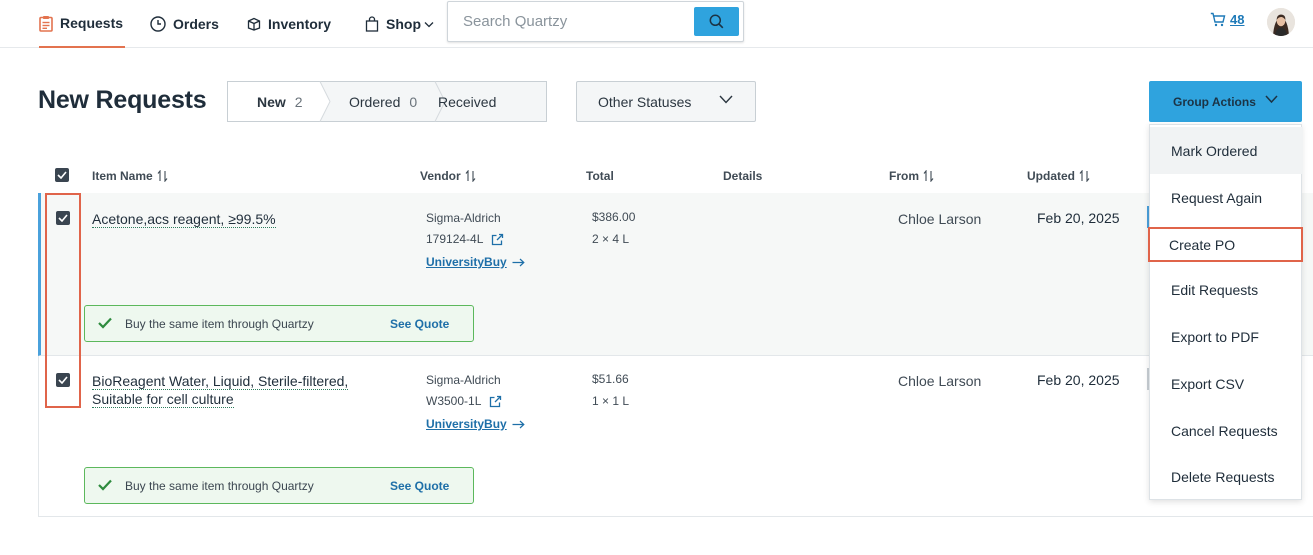  I want to click on page-title: New Requests, so click(122, 100).